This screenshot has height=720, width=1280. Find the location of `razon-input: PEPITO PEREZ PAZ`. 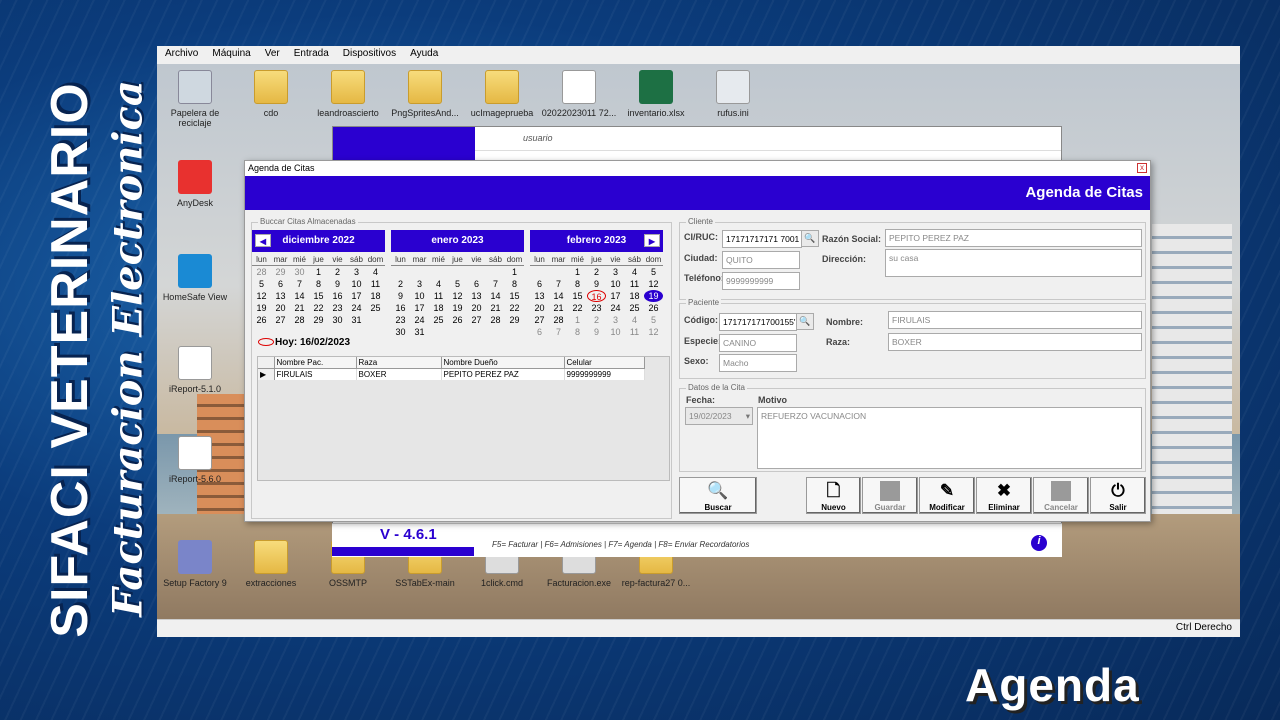

razon-input: PEPITO PEREZ PAZ is located at coordinates (1013, 238).